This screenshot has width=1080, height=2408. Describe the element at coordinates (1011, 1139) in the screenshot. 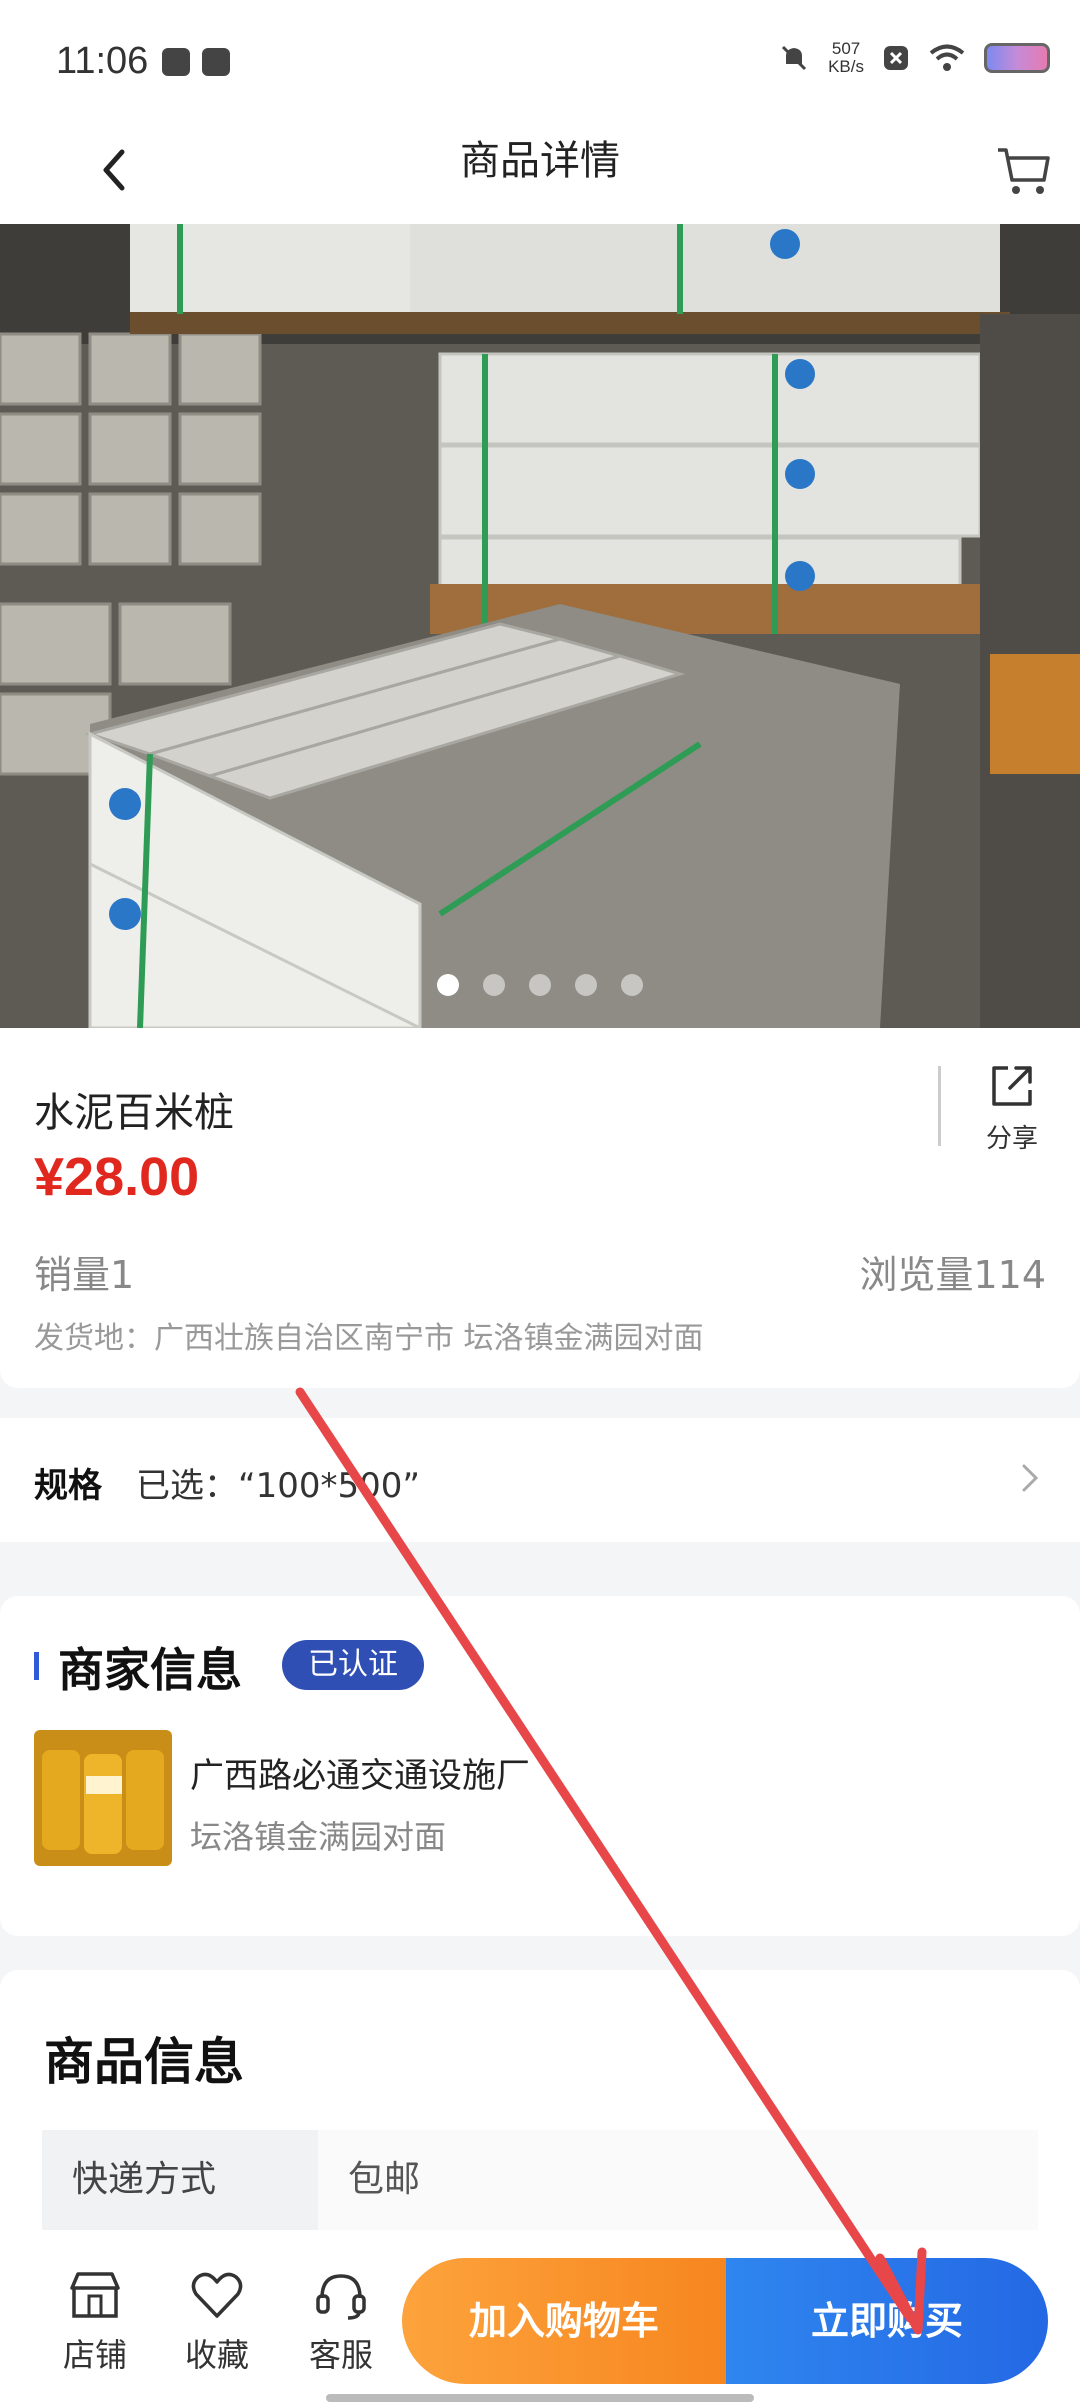

I see `share-label: 分享` at that location.